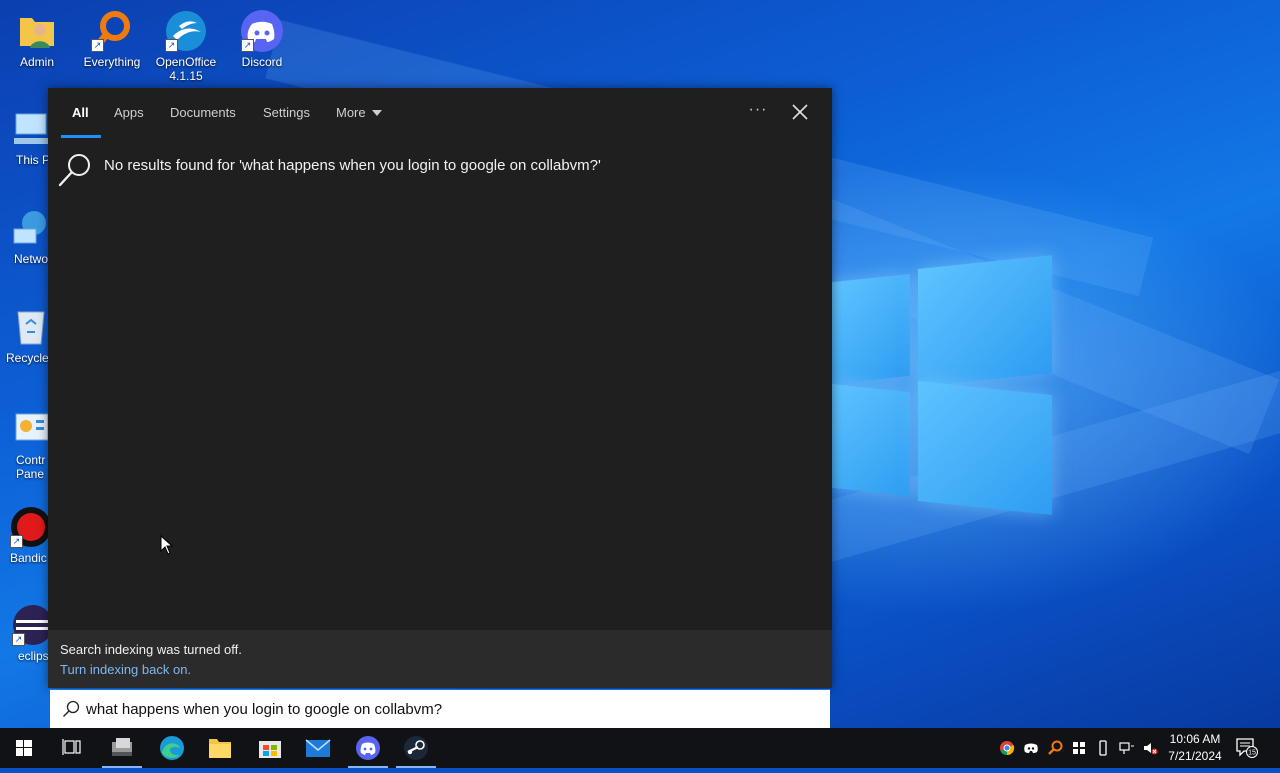  Describe the element at coordinates (1007, 748) in the screenshot. I see `chrome-tray-icon` at that location.